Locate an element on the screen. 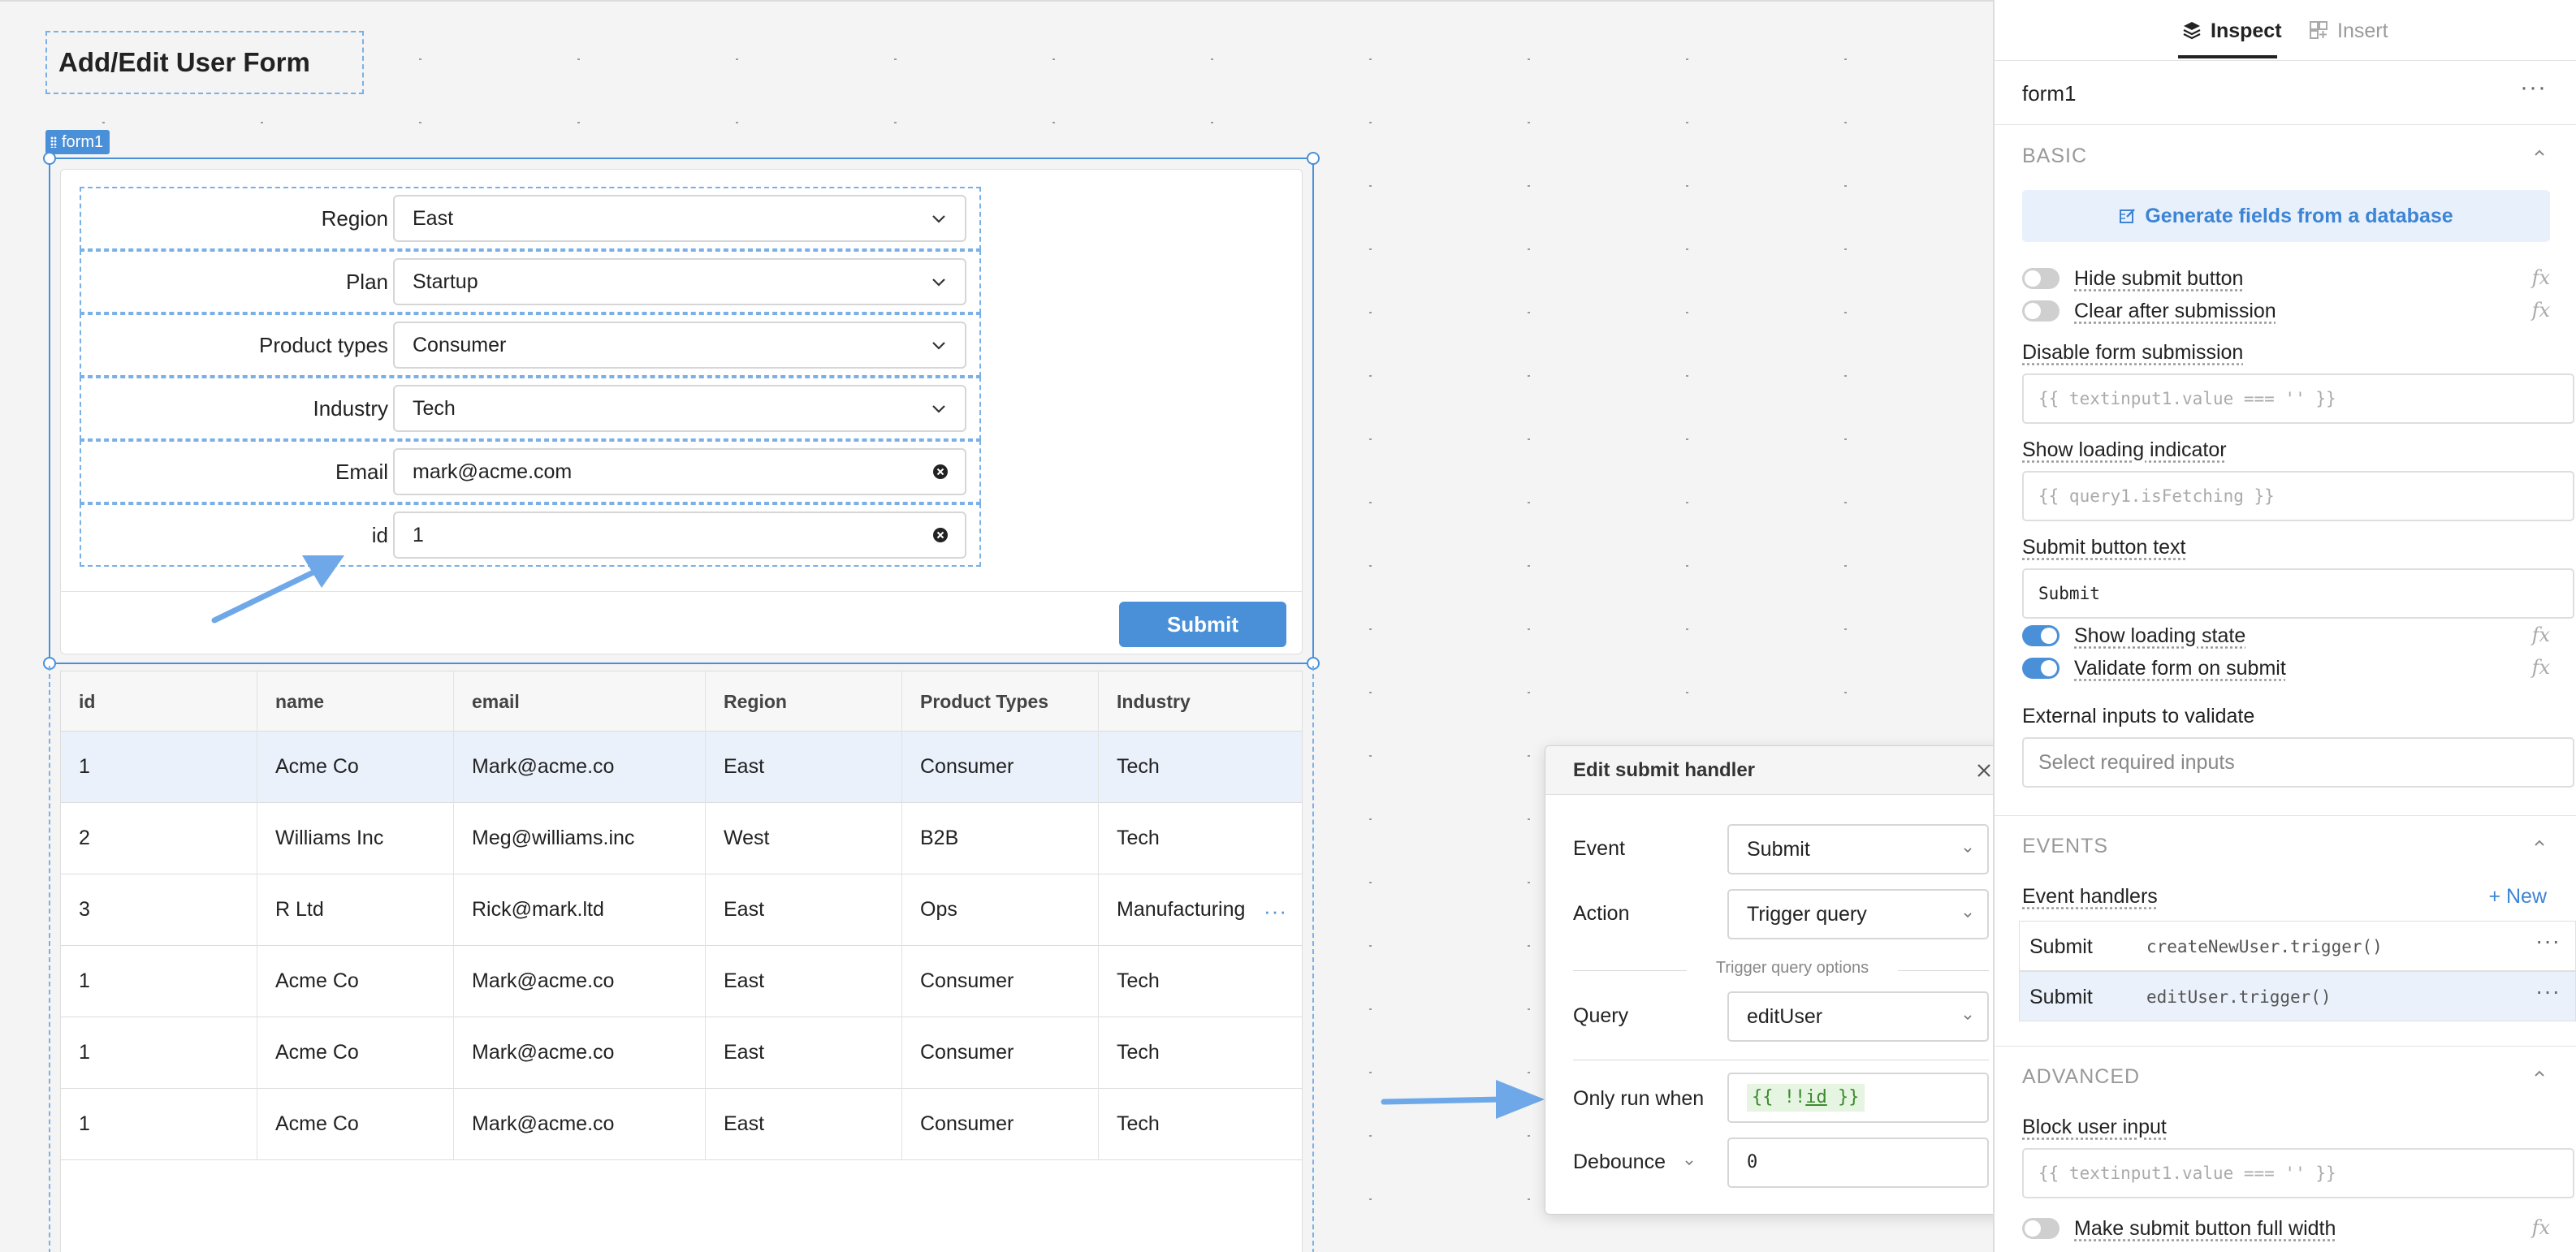 The width and height of the screenshot is (2576, 1252). component-header: form1 ··· is located at coordinates (2285, 93).